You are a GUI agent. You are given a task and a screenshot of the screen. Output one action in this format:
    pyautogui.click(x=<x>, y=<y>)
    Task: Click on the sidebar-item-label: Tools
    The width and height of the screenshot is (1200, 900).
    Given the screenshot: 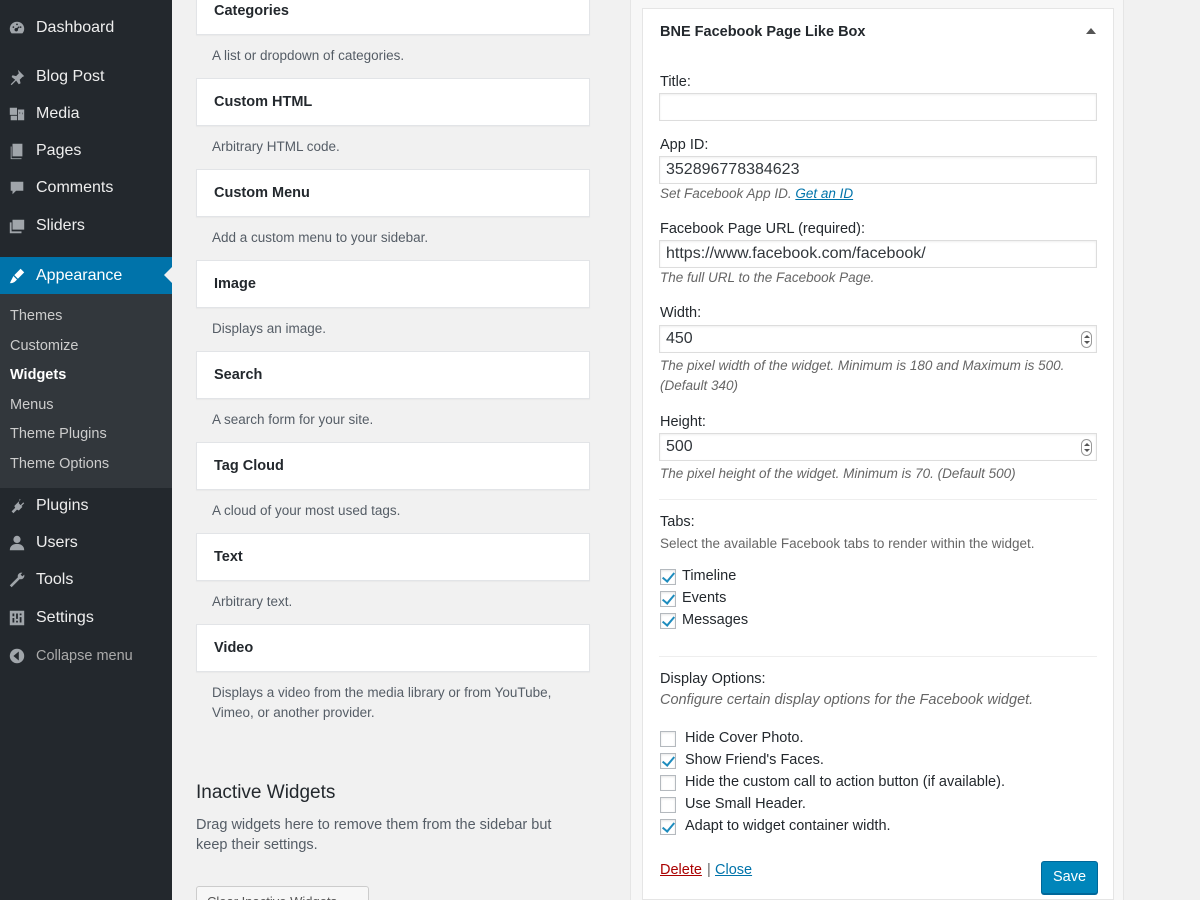 What is the action you would take?
    pyautogui.click(x=55, y=579)
    